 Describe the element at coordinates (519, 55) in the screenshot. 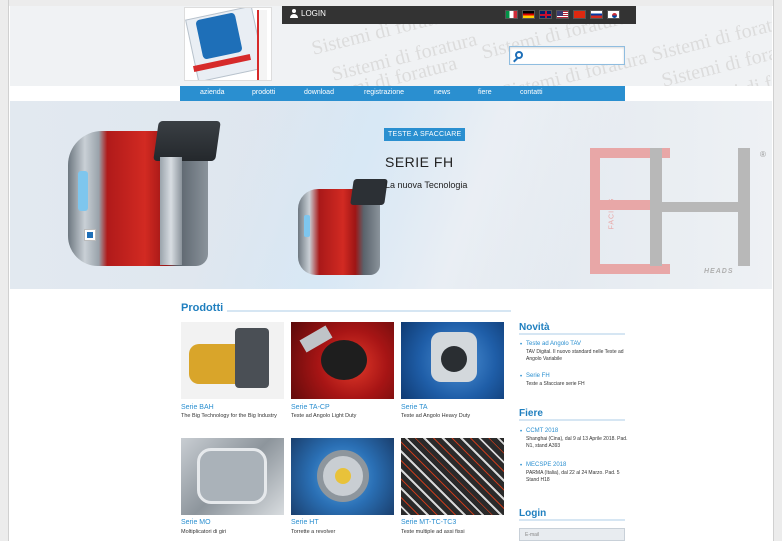

I see `search-icon` at that location.